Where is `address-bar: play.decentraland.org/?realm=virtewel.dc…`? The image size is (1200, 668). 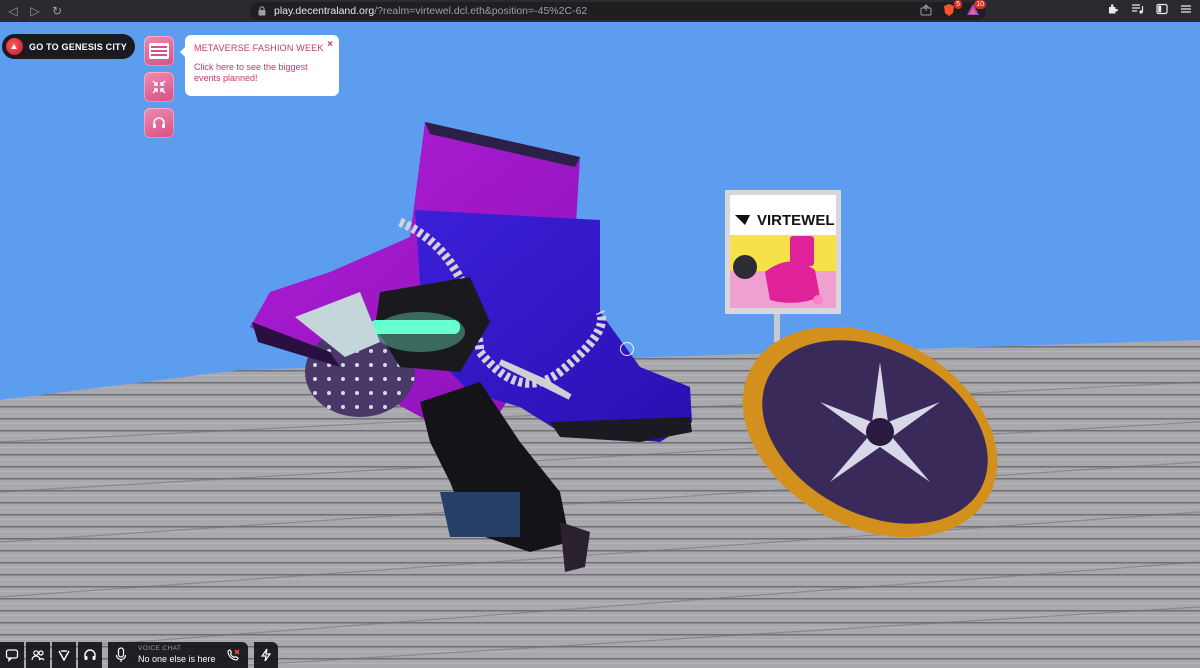
address-bar: play.decentraland.org/?realm=virtewel.dc… is located at coordinates (618, 10).